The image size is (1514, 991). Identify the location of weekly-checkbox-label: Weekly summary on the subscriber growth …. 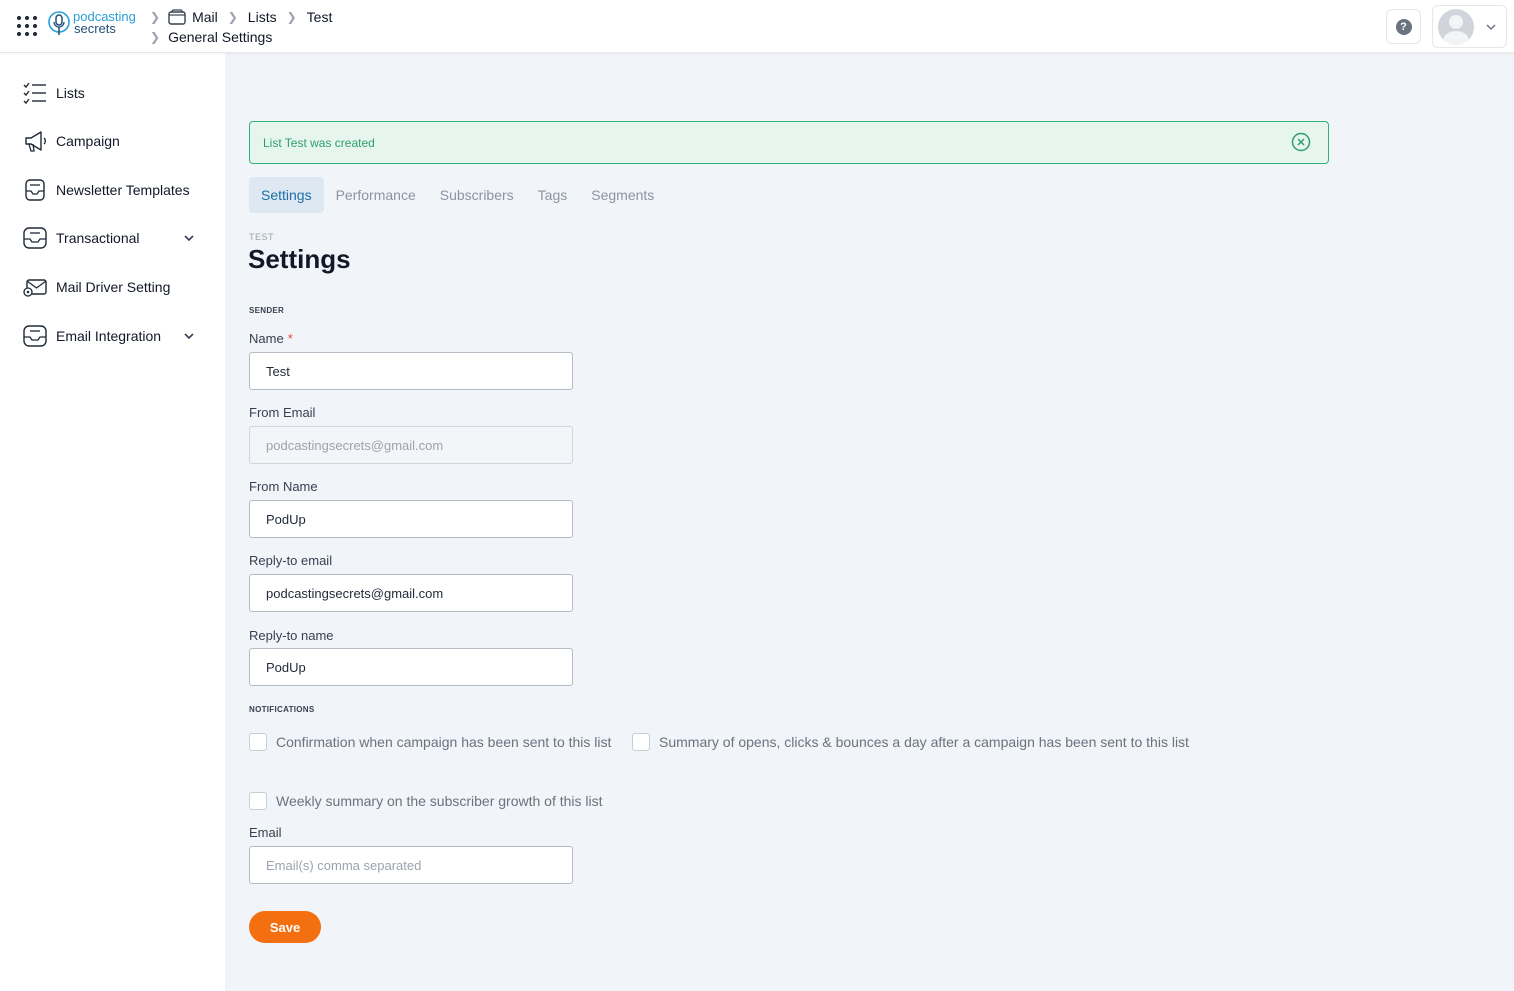
(439, 801).